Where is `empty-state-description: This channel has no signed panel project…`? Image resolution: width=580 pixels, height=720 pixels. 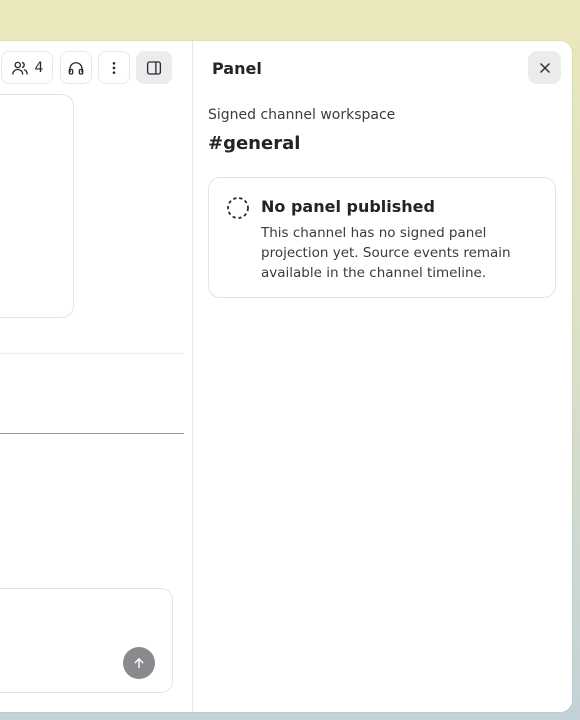
empty-state-description: This channel has no signed panel project… is located at coordinates (386, 253).